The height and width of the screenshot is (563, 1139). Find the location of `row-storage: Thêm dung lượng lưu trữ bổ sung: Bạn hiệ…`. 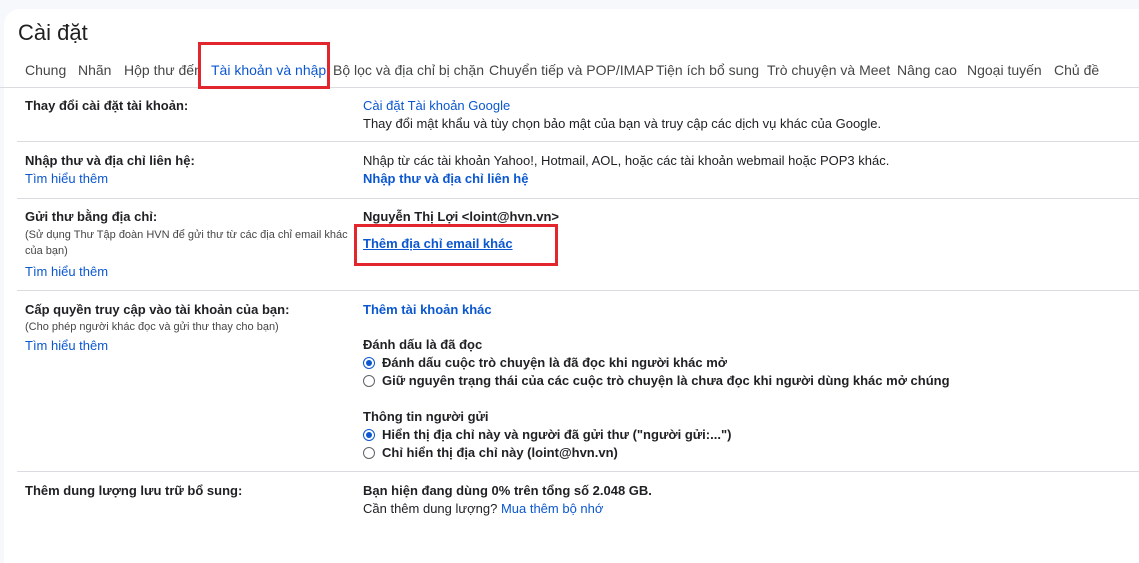

row-storage: Thêm dung lượng lưu trữ bổ sung: Bạn hiệ… is located at coordinates (578, 502).